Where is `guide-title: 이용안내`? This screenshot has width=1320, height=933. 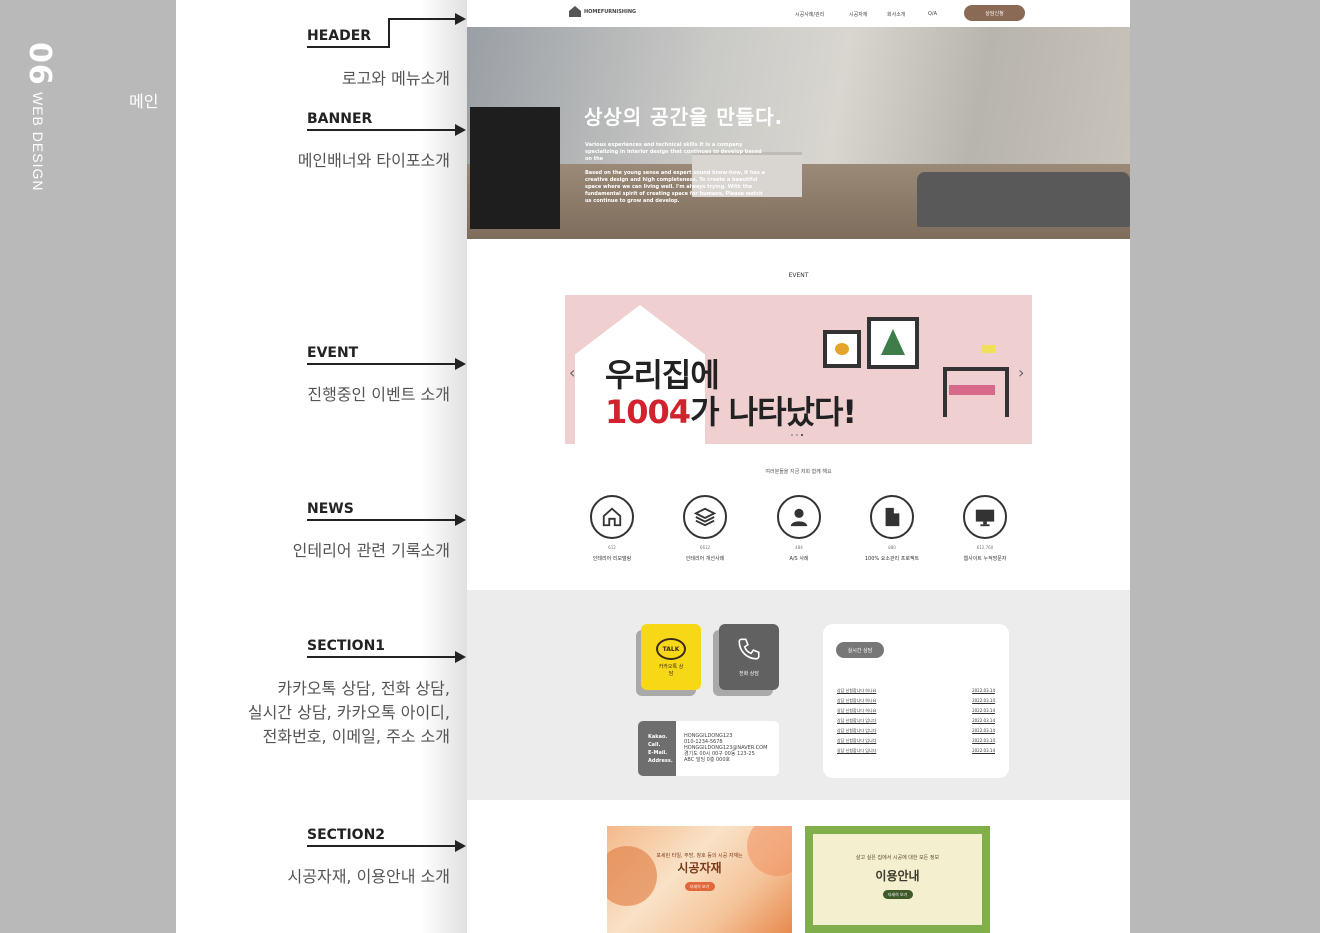 guide-title: 이용안내 is located at coordinates (897, 876).